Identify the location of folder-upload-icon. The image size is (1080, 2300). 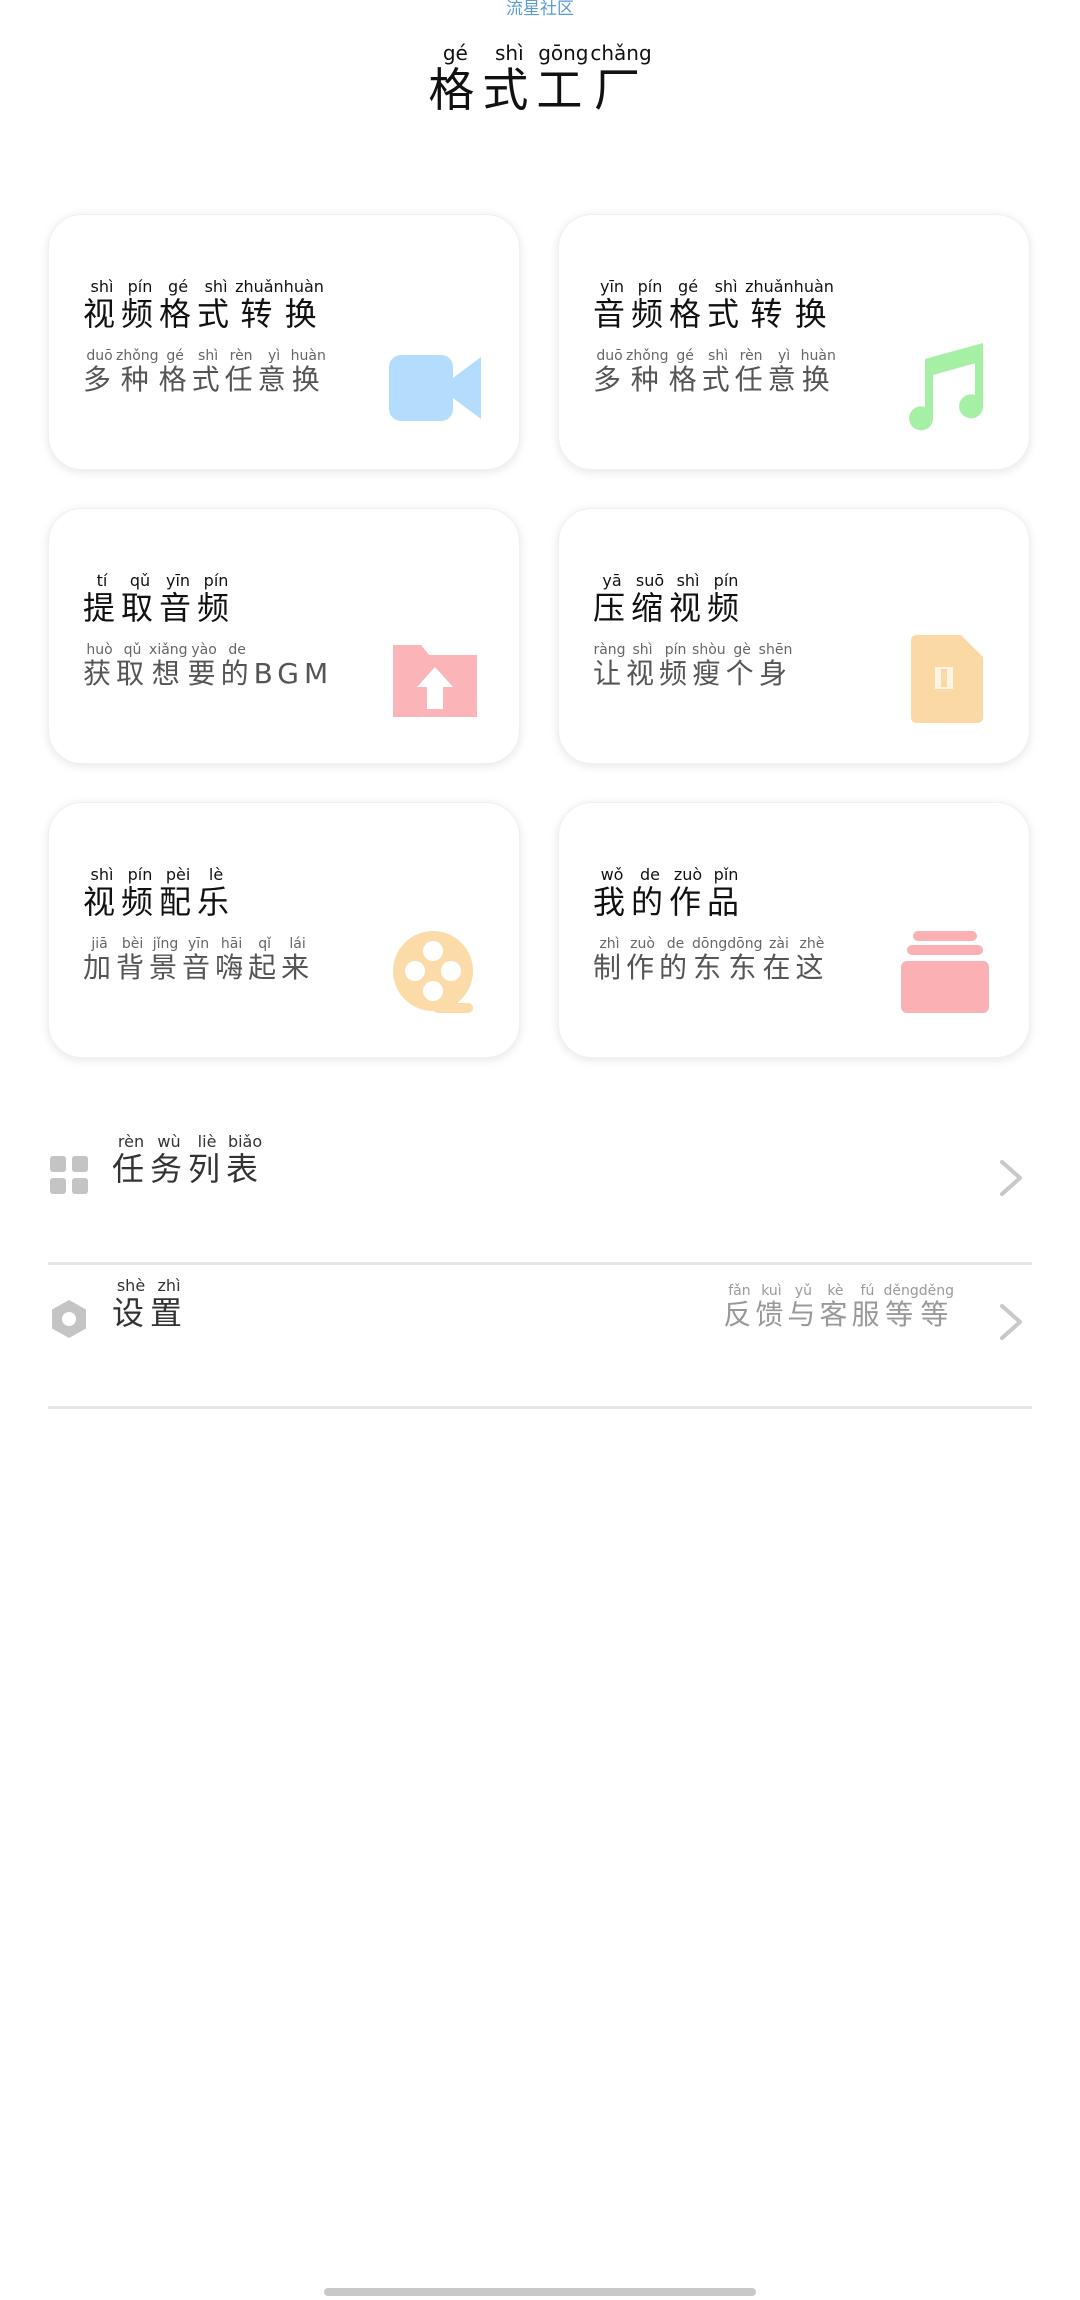
(435, 681).